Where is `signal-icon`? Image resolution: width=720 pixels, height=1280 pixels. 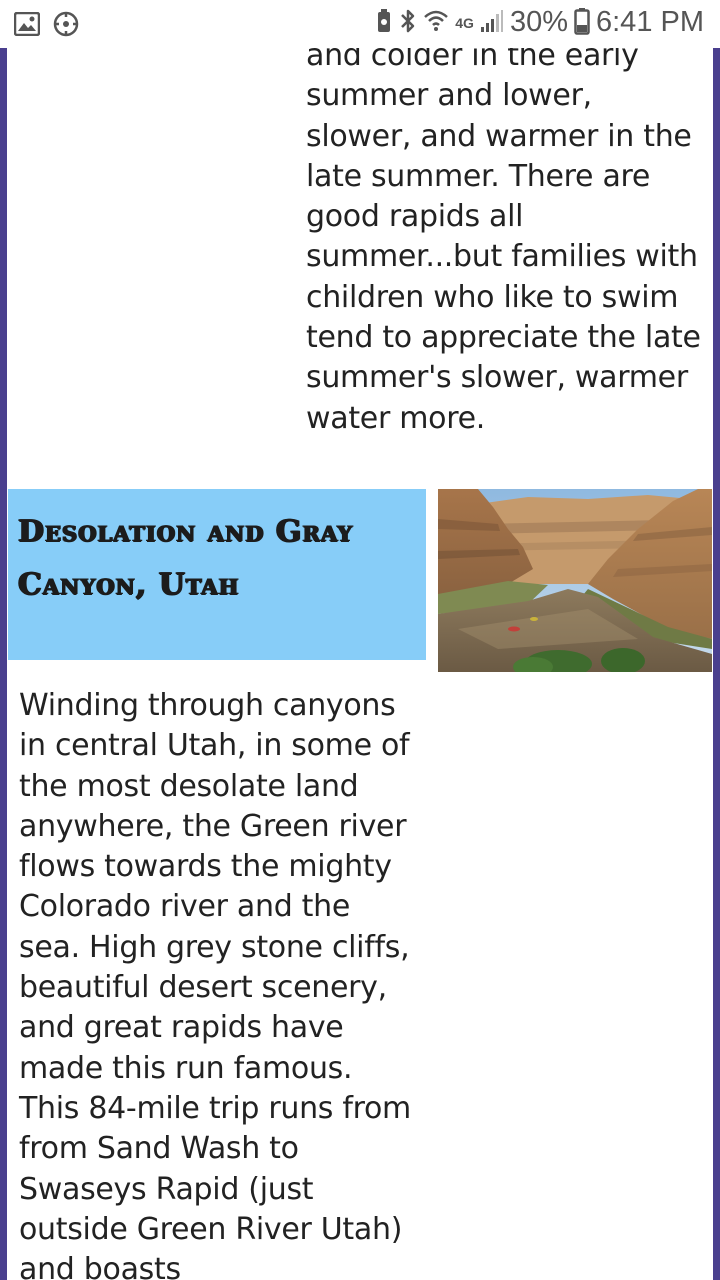
signal-icon is located at coordinates (492, 23).